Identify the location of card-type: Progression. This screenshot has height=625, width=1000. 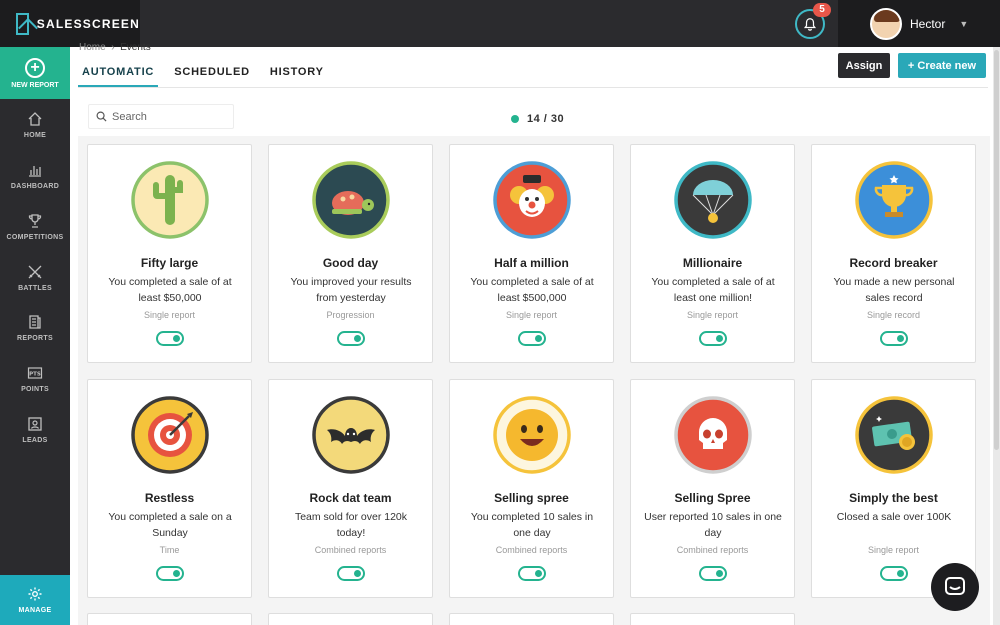
(350, 315).